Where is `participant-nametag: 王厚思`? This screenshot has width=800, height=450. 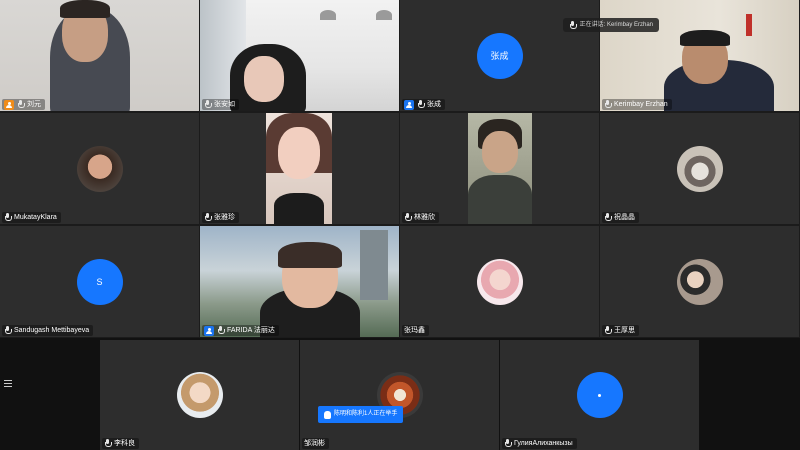
participant-nametag: 王厚思 is located at coordinates (620, 330).